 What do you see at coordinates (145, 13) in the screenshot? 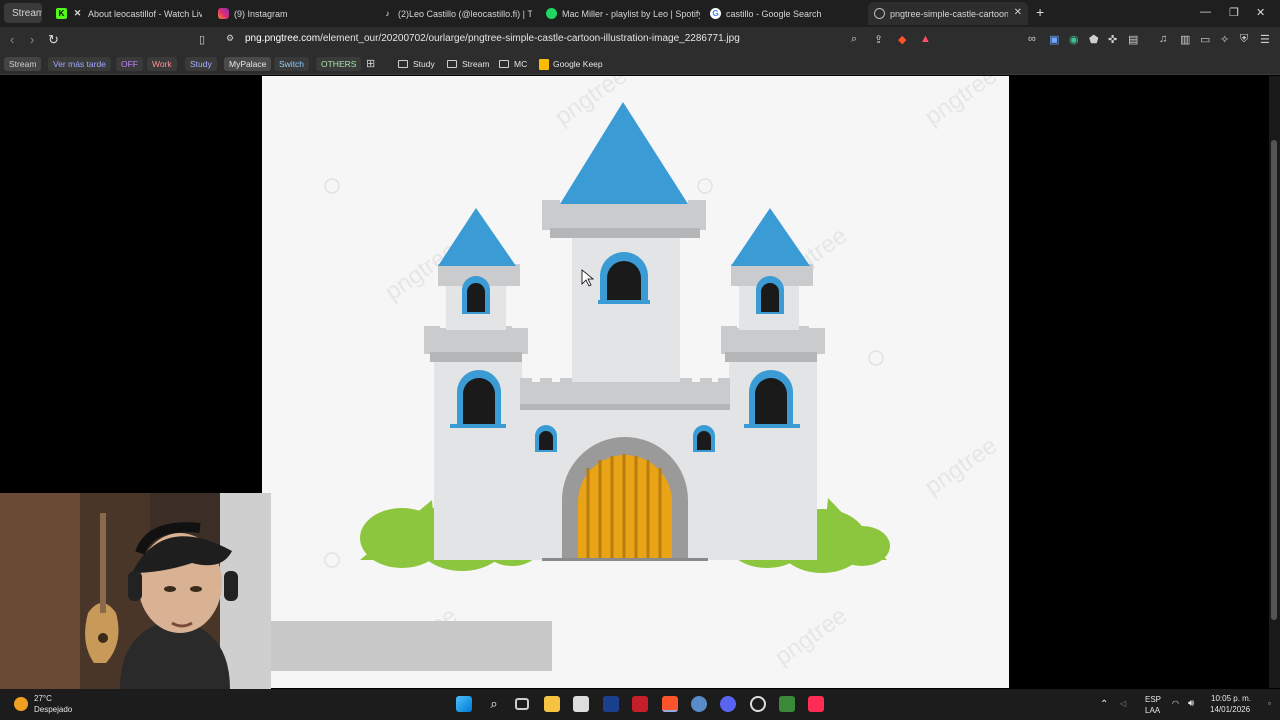
I see `tab-label: About leocastillof - Watch Live o` at bounding box center [145, 13].